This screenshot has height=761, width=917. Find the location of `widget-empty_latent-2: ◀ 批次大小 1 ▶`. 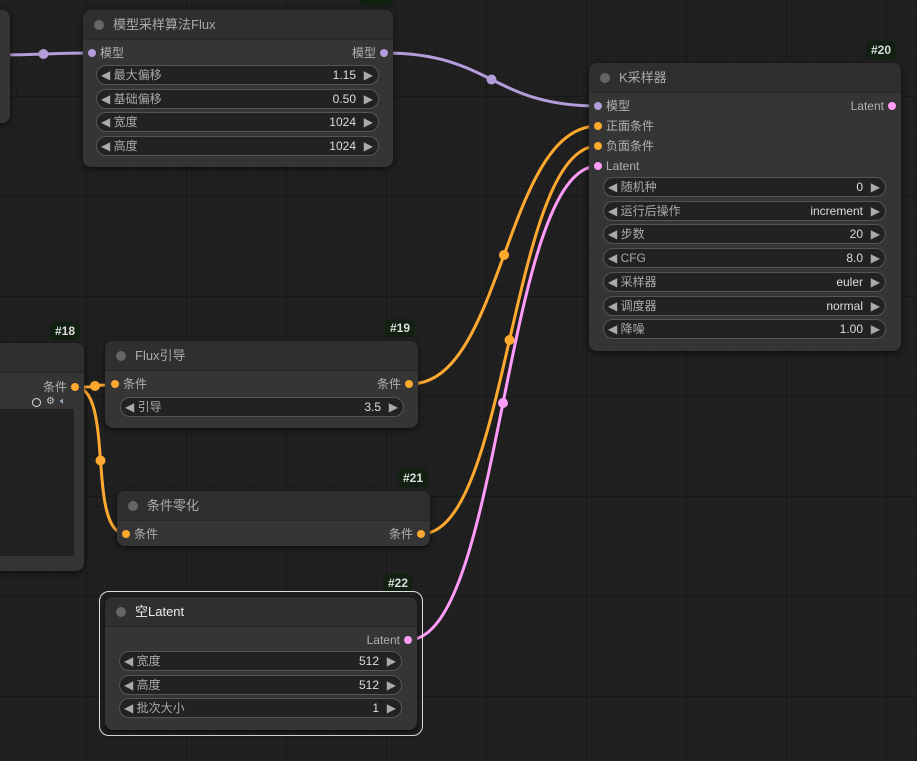

widget-empty_latent-2: ◀ 批次大小 1 ▶ is located at coordinates (260, 708).